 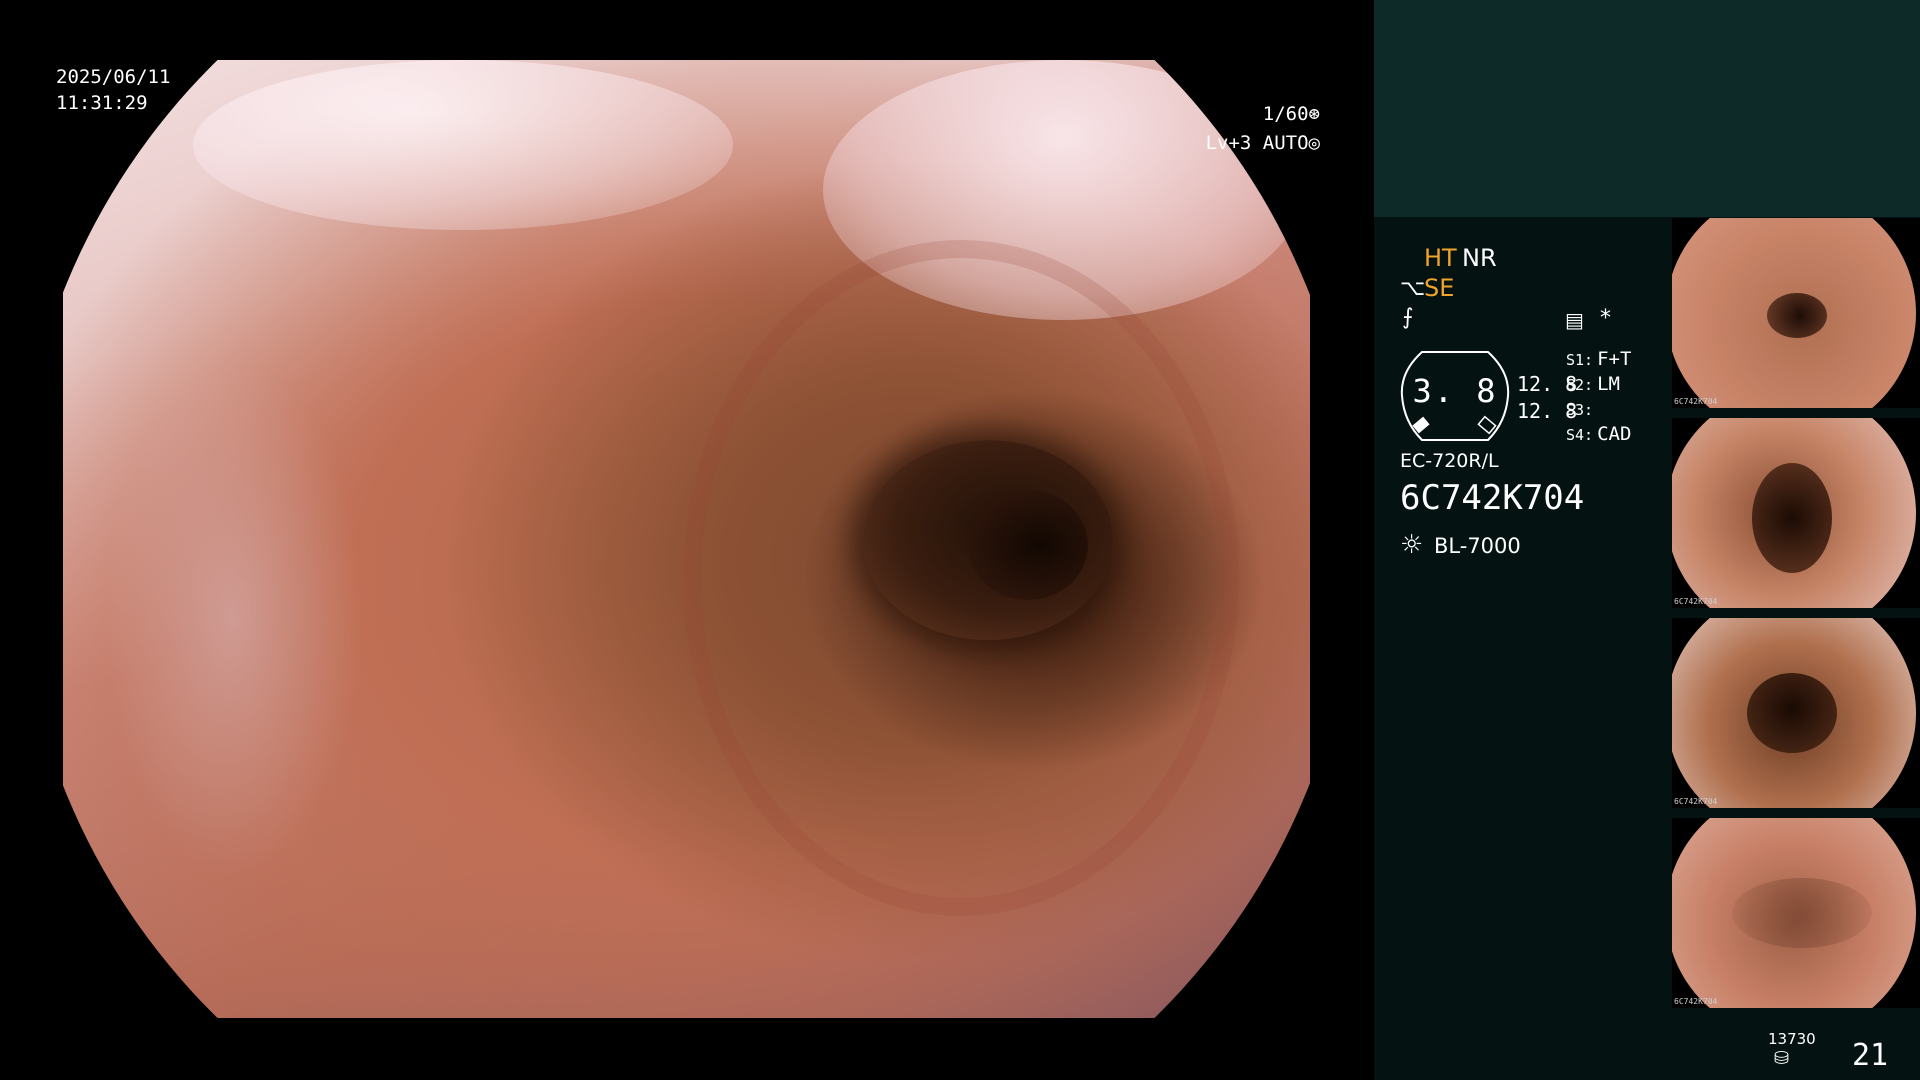 I want to click on exposure-info: 1/60⊛ Lv+3 AUTO◎, so click(x=1263, y=129).